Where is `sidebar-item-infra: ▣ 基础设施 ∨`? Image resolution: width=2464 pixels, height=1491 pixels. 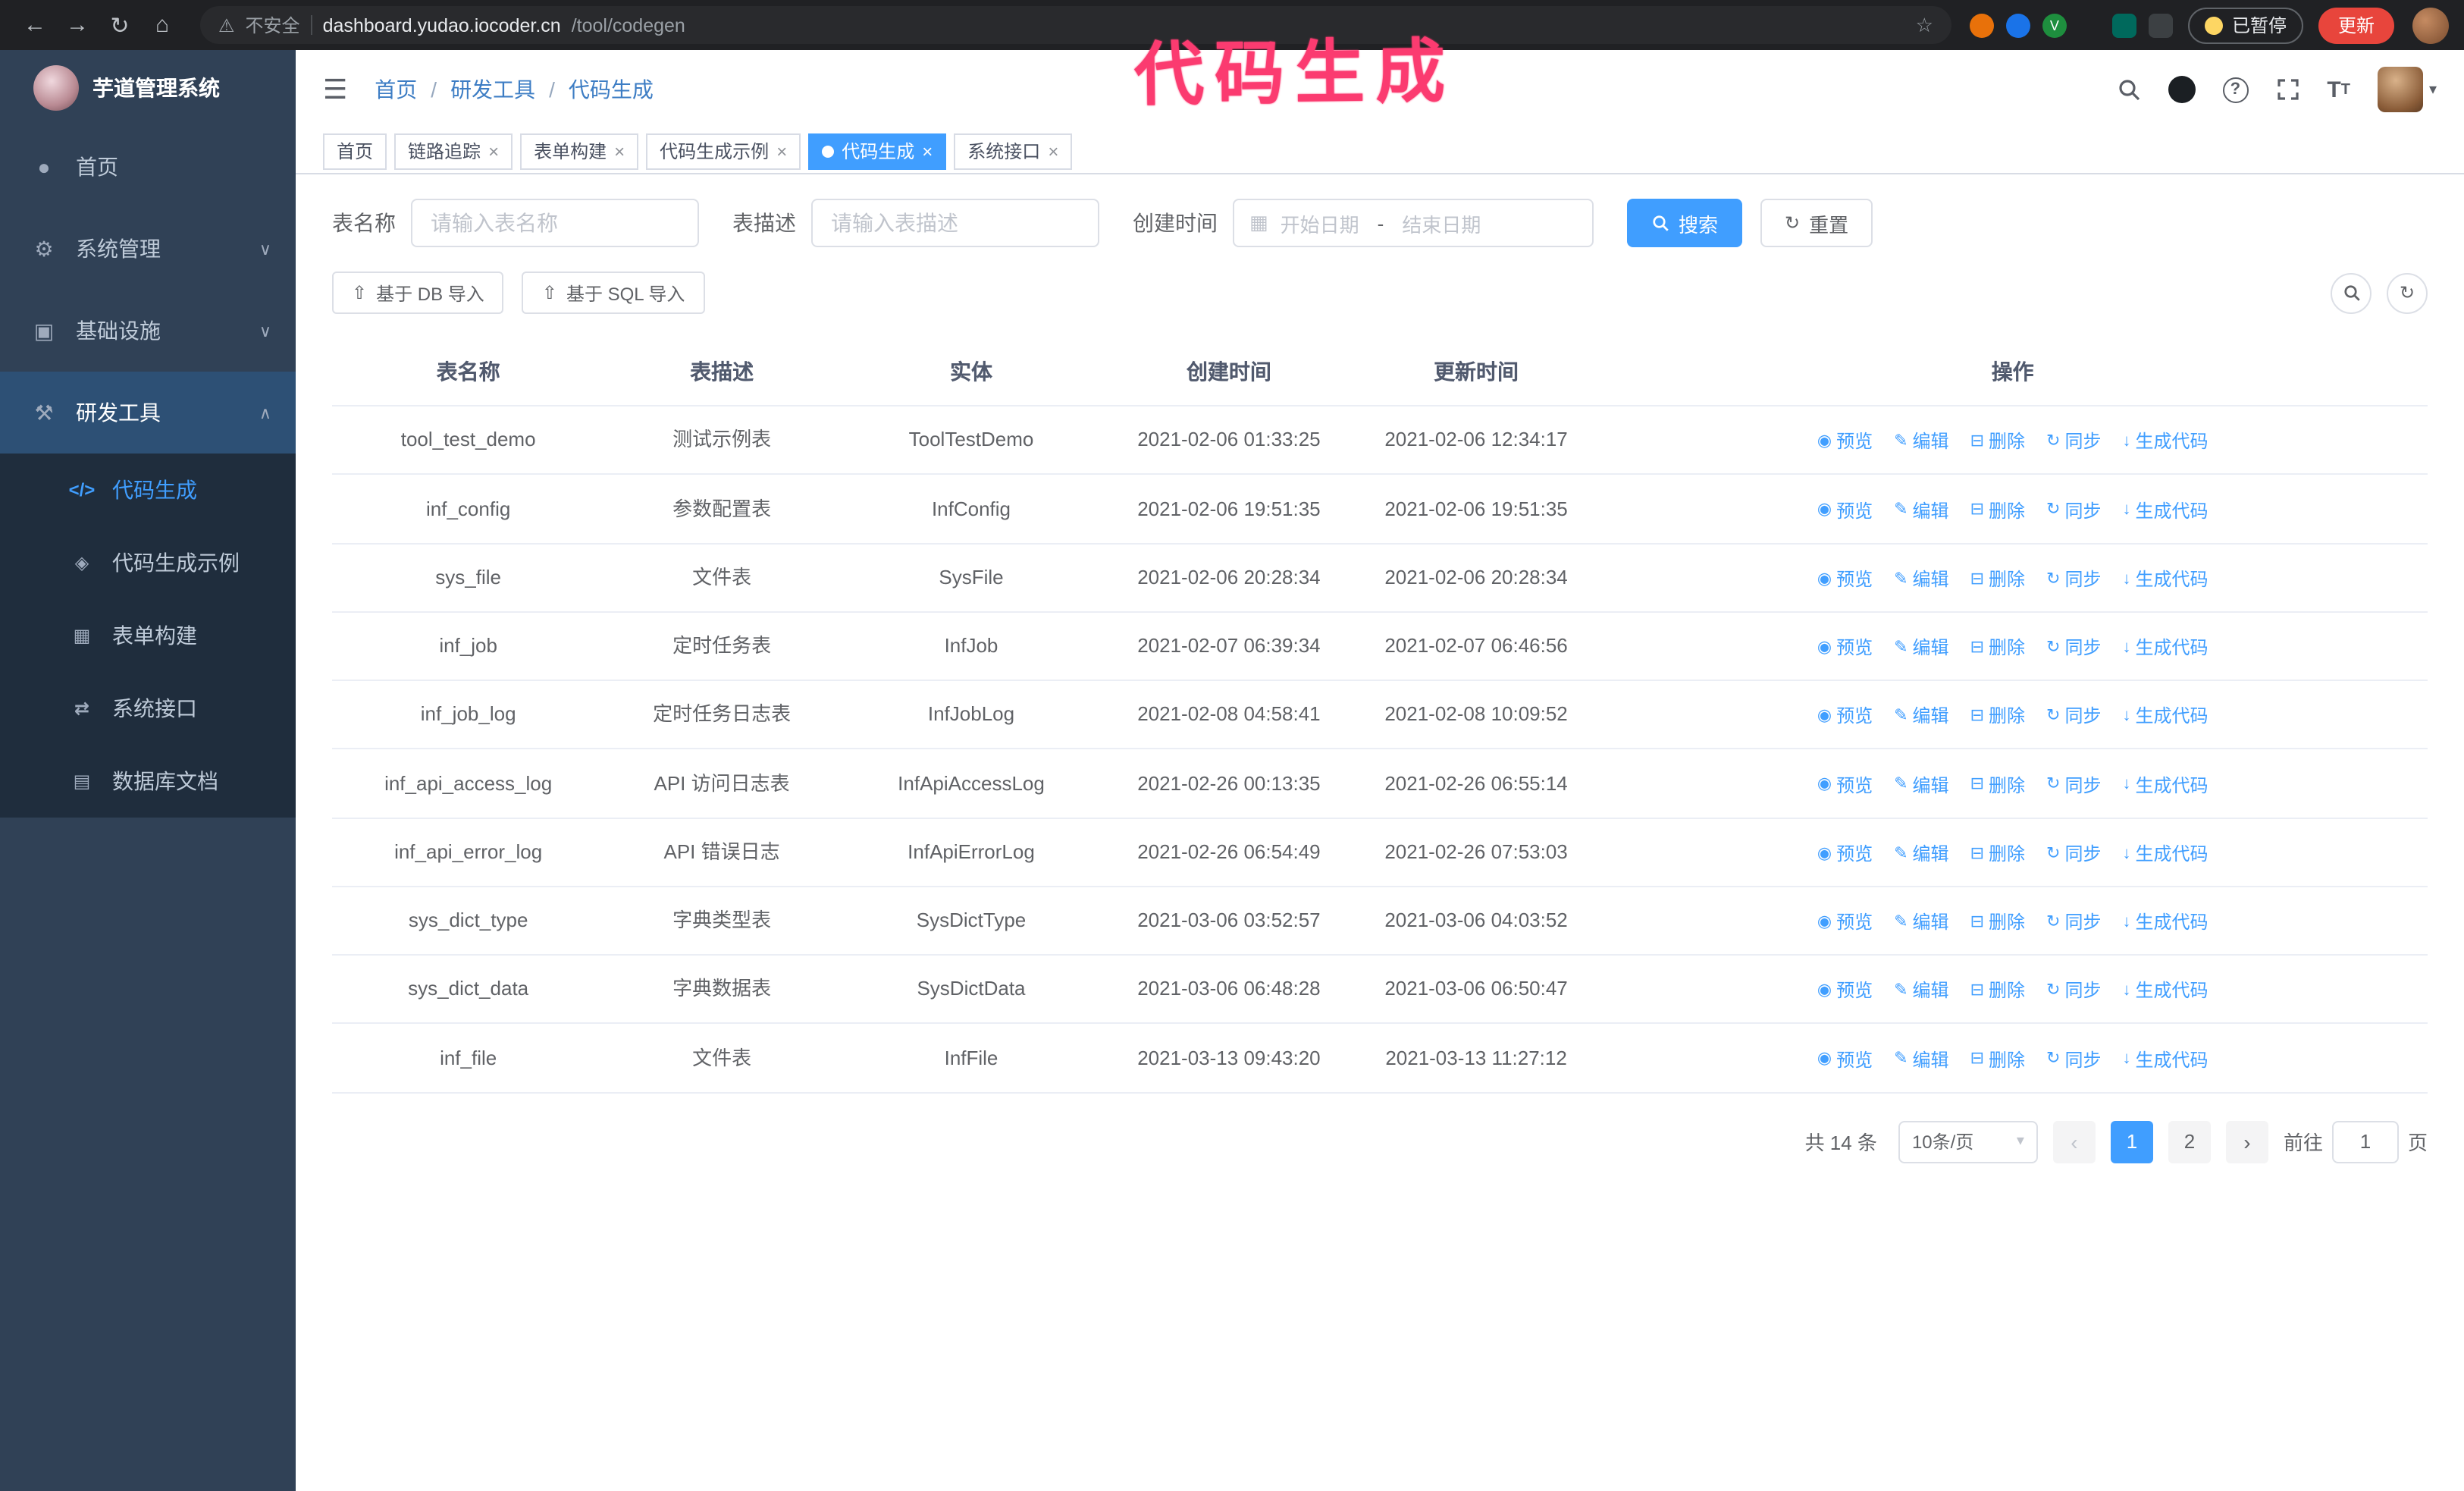
sidebar-item-infra: ▣ 基础设施 ∨ is located at coordinates (148, 331).